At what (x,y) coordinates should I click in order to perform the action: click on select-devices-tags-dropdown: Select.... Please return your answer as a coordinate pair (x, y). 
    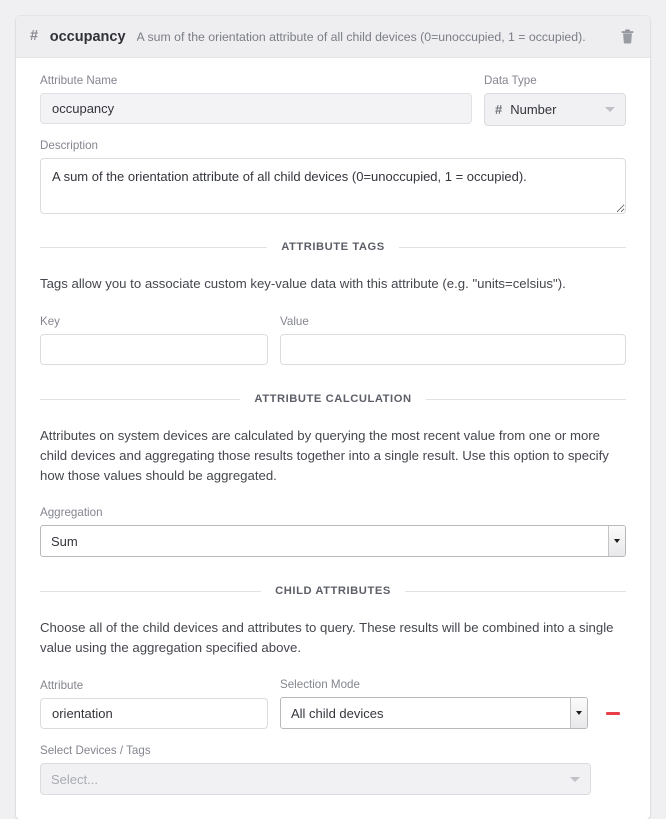
    Looking at the image, I should click on (315, 779).